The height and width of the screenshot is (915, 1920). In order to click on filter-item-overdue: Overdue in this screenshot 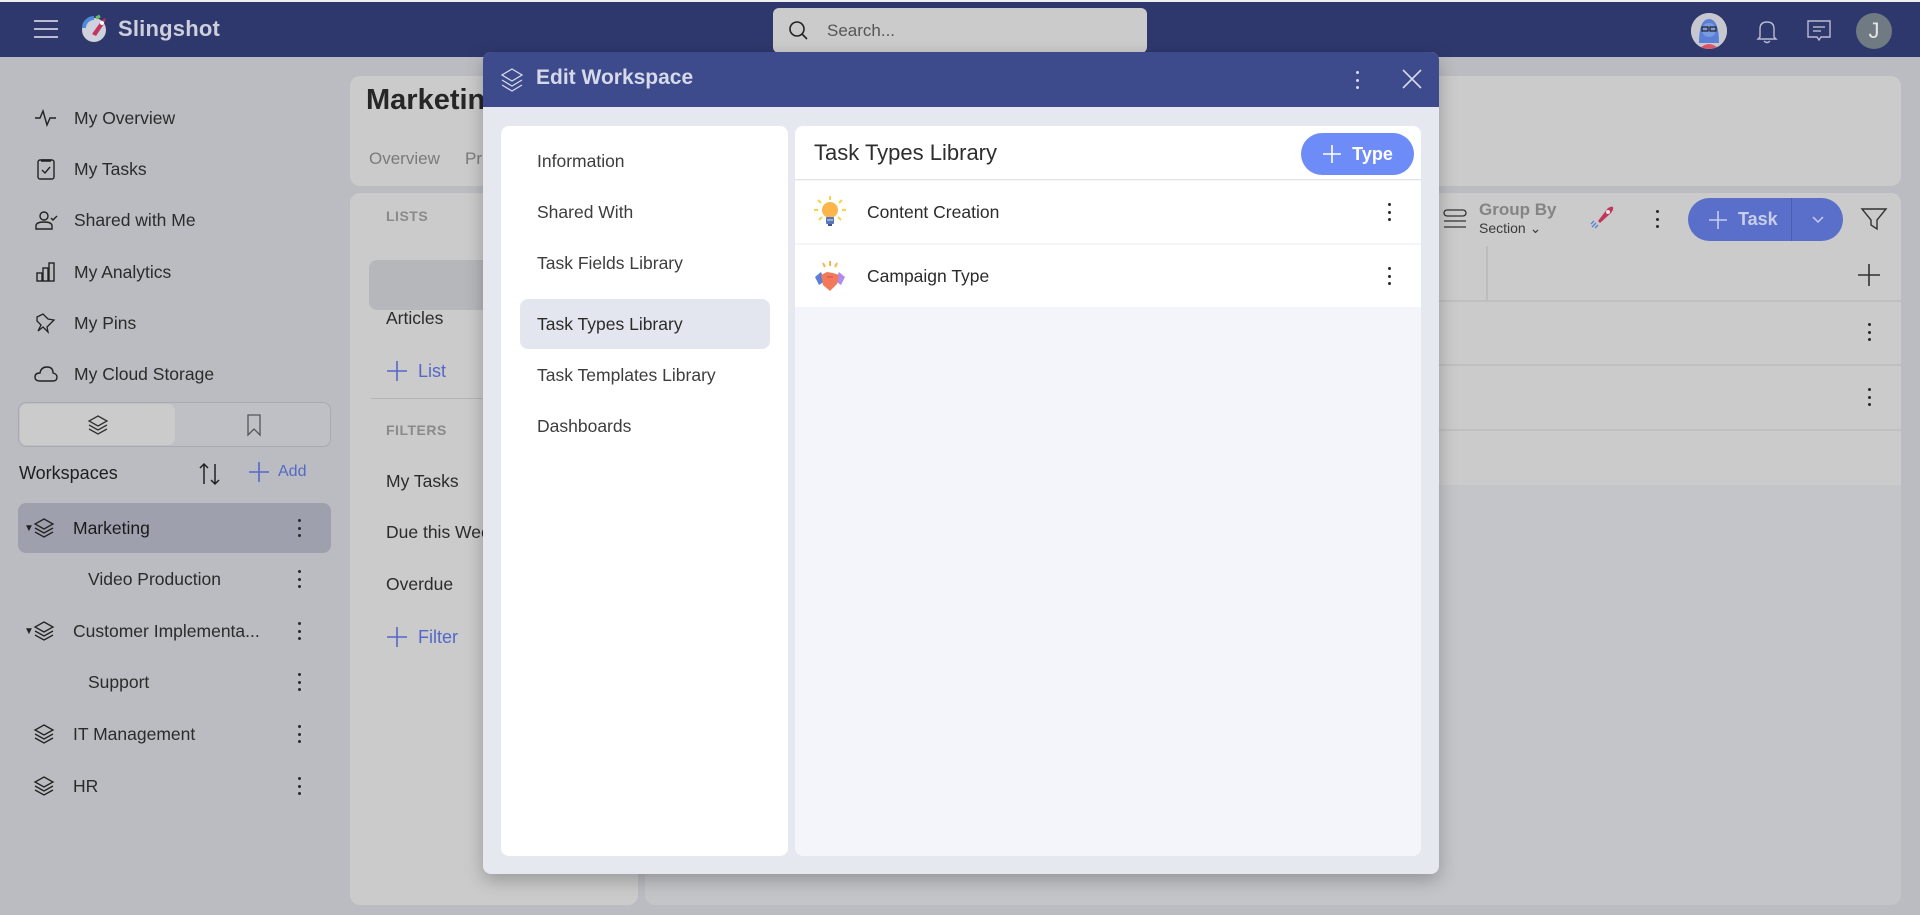, I will do `click(419, 584)`.